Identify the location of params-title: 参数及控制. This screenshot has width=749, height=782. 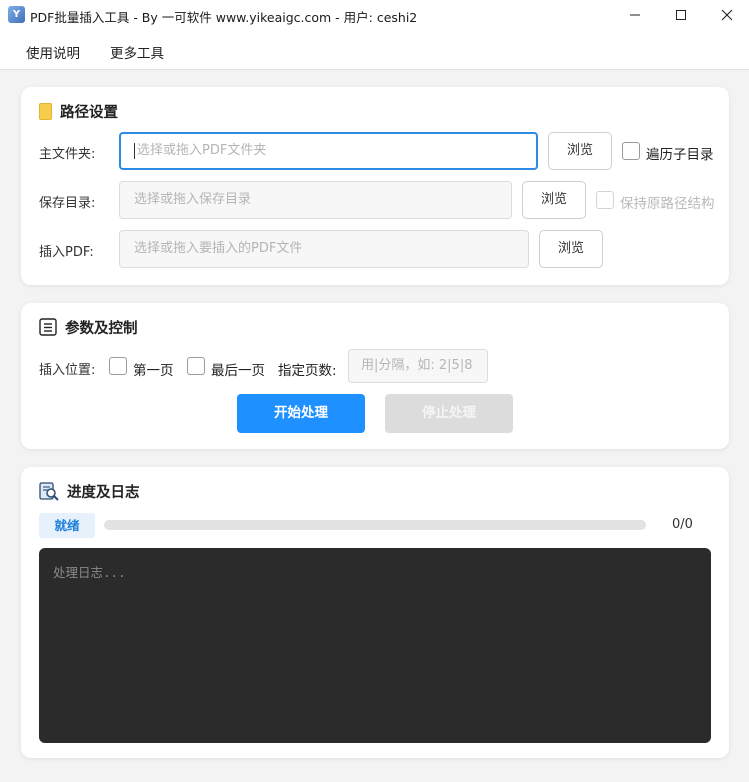
(88, 327).